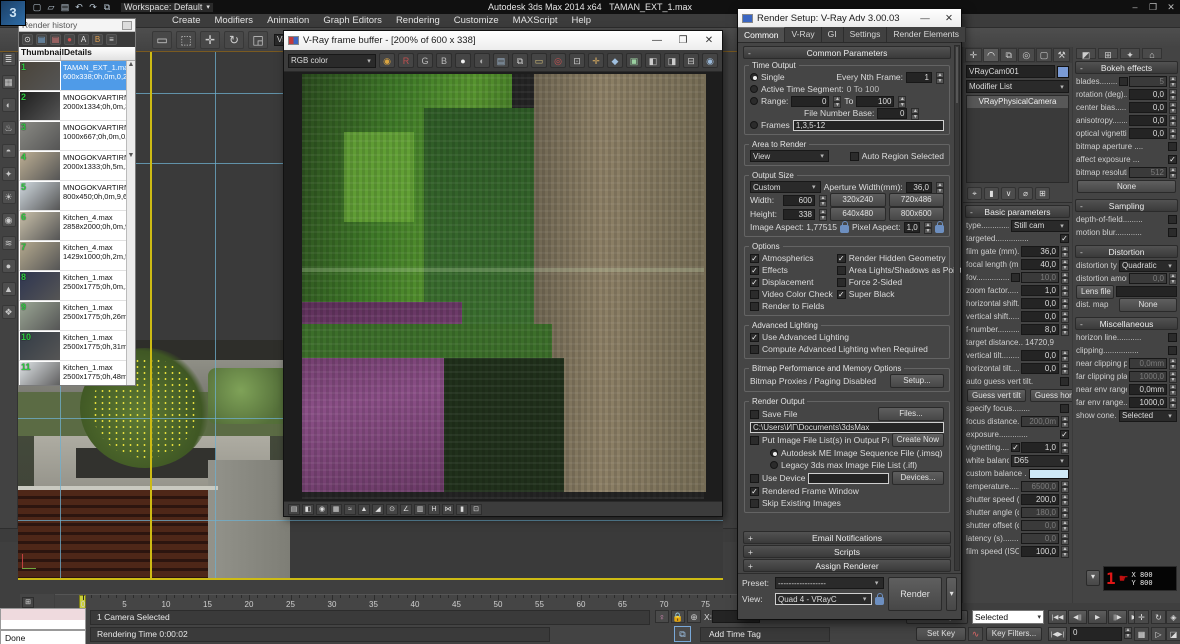 This screenshot has width=1180, height=644. Describe the element at coordinates (1015, 447) in the screenshot. I see `vignetting-checkbox` at that location.